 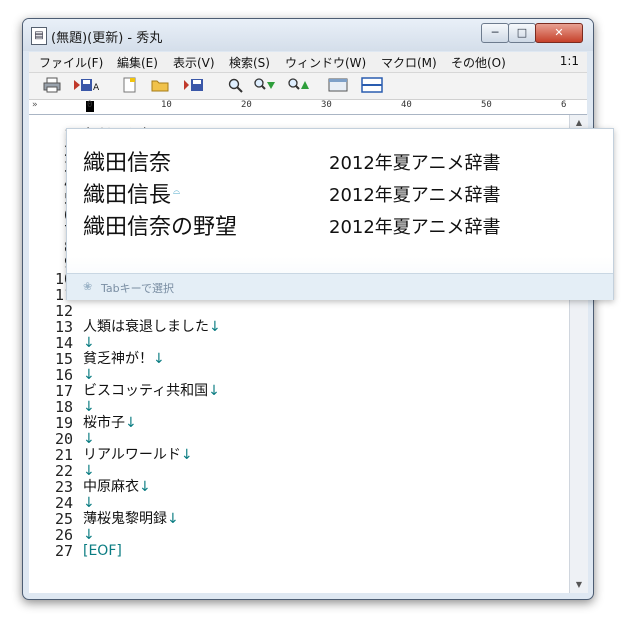 I want to click on line-text: ビスコッティ共和国, so click(x=146, y=391).